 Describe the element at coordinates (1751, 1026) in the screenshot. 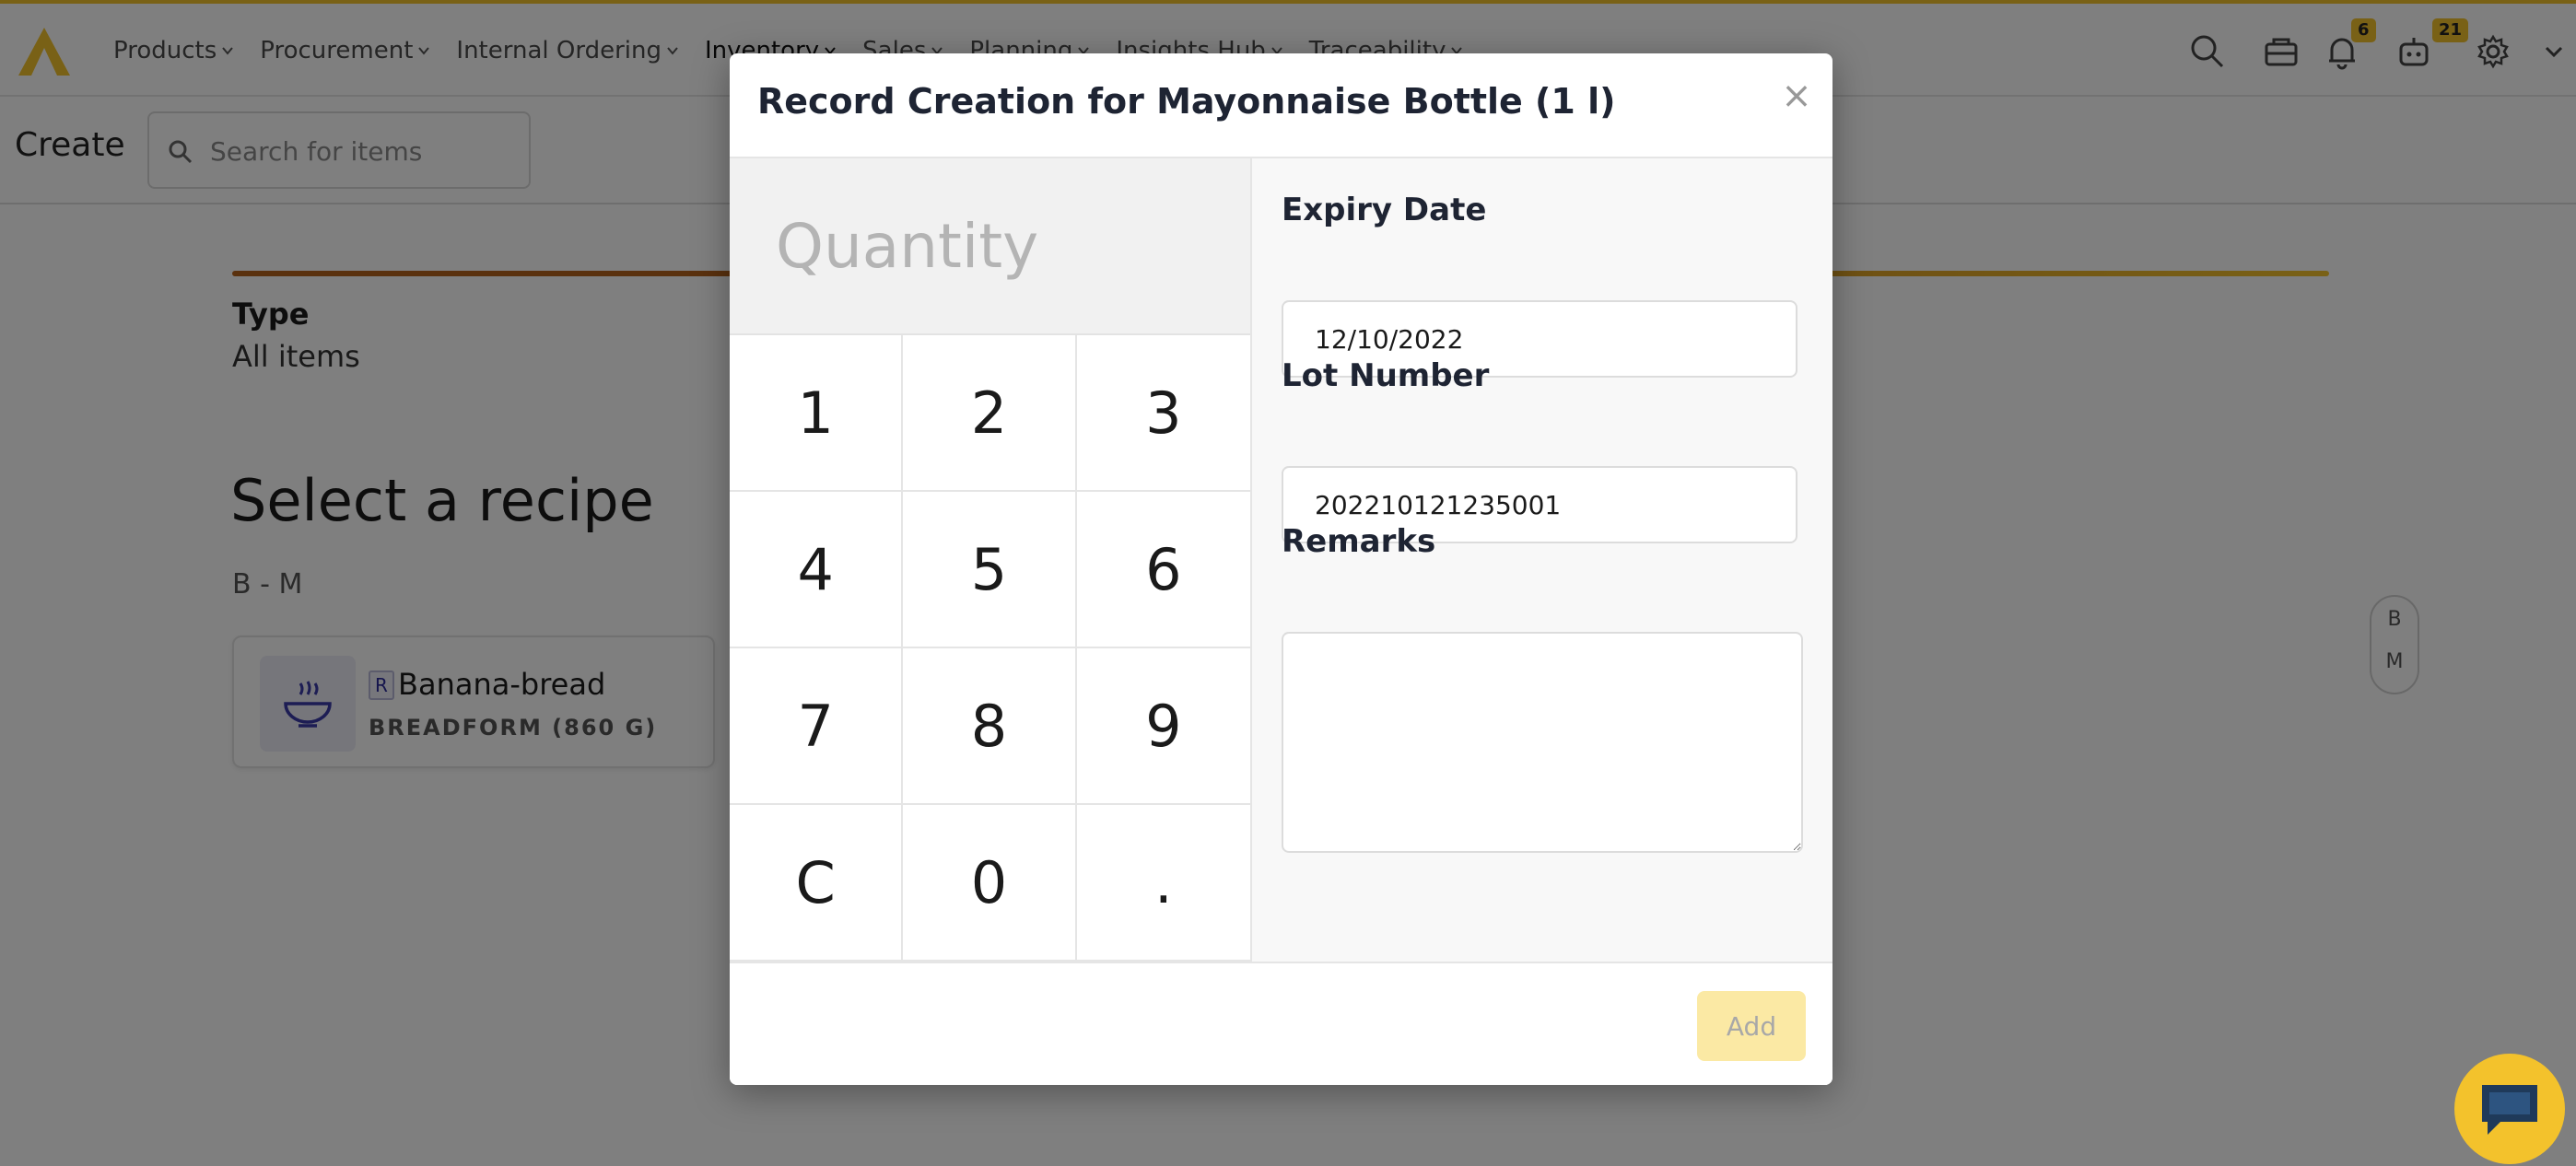

I see `add-button: Add` at that location.